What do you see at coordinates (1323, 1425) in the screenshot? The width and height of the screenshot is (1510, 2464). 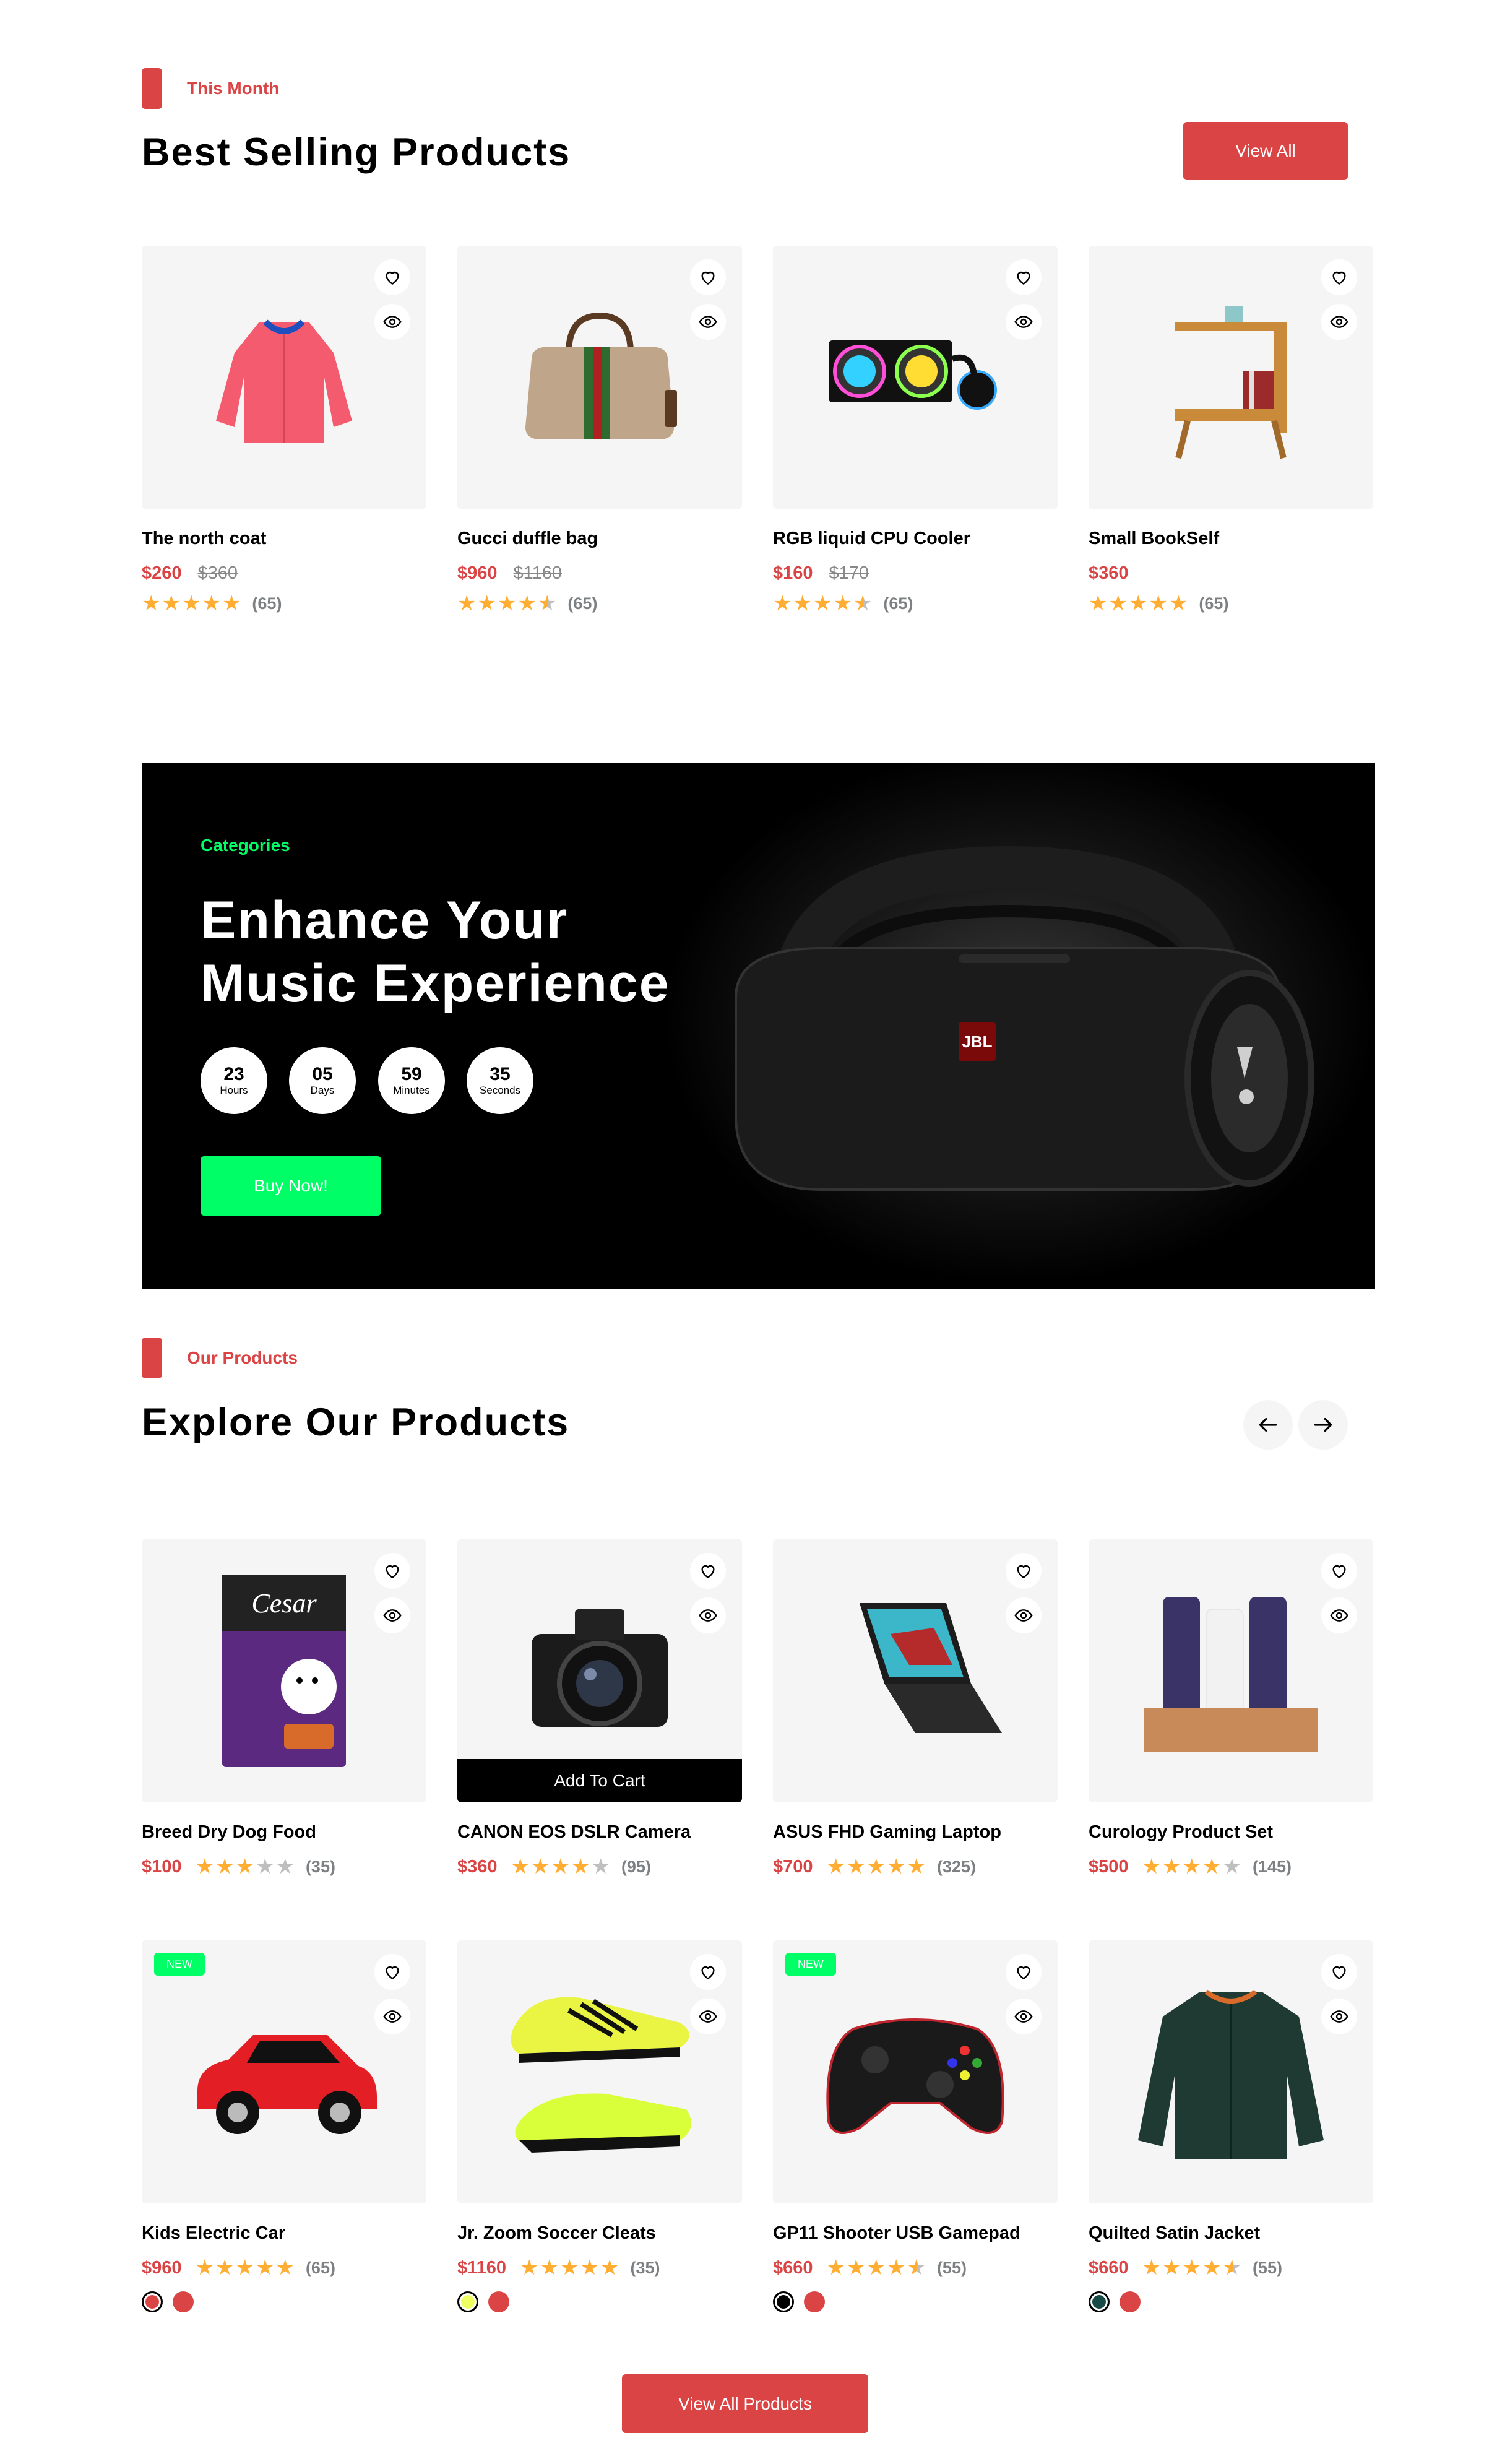 I see `next-arrow-button` at bounding box center [1323, 1425].